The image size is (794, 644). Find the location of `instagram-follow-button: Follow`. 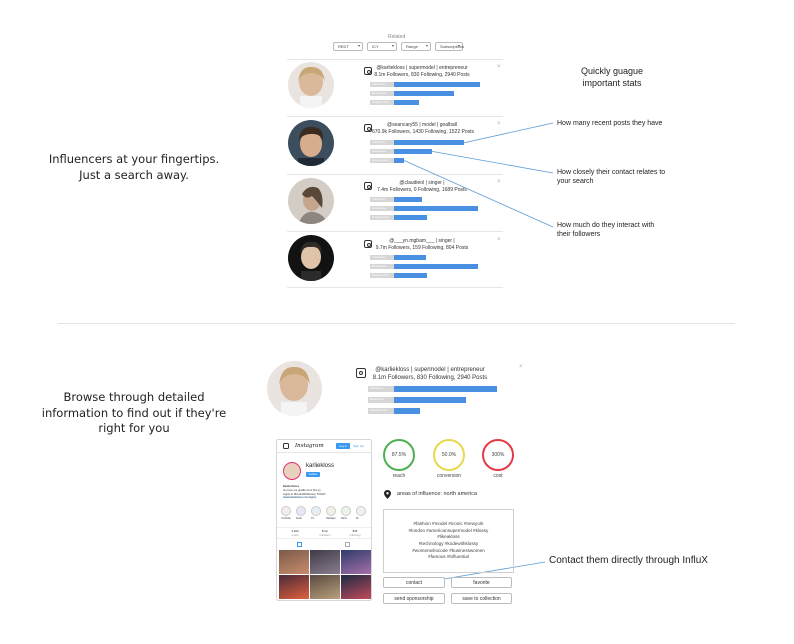

instagram-follow-button: Follow is located at coordinates (313, 474).